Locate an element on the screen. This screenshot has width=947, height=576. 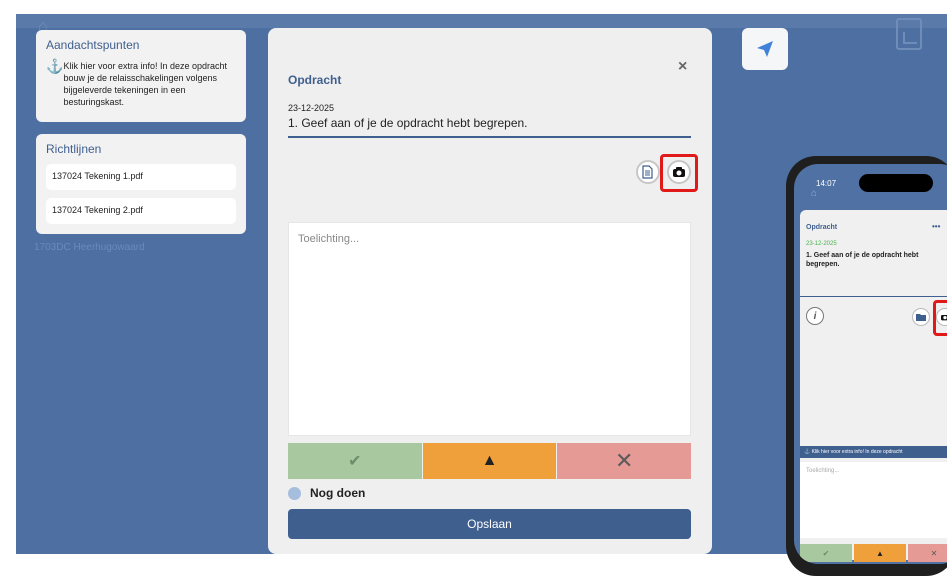
anchor-icon: ⚓ is located at coordinates (55, 66).